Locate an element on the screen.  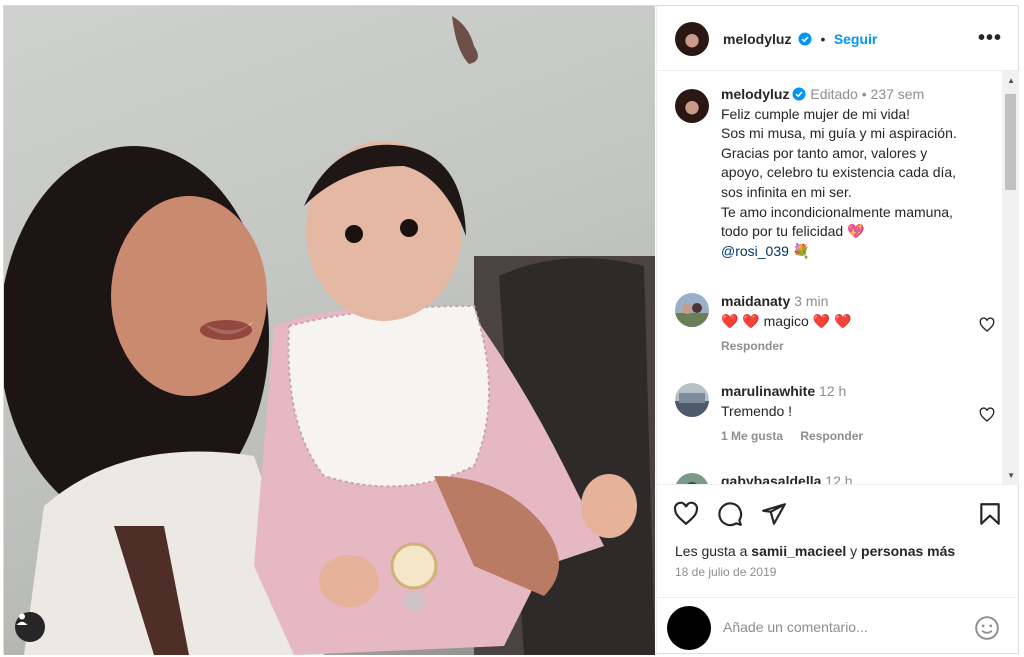
edited-label: Editado is located at coordinates (834, 94).